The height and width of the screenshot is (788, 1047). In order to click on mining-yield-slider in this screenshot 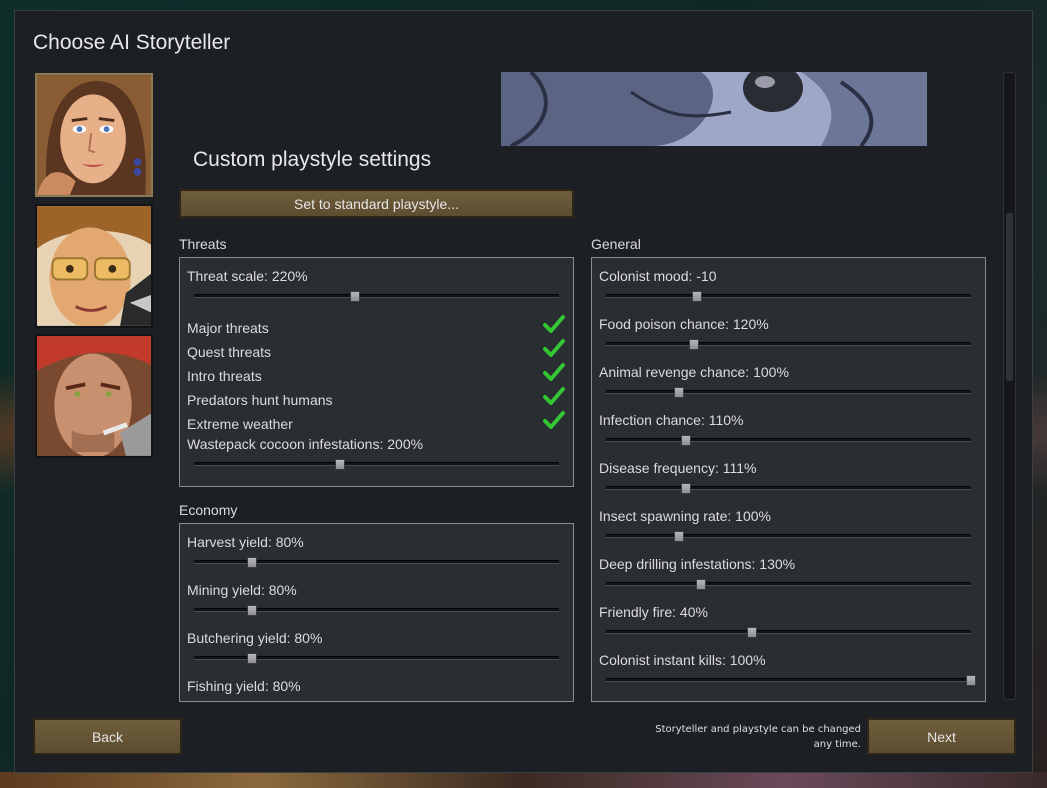, I will do `click(376, 610)`.